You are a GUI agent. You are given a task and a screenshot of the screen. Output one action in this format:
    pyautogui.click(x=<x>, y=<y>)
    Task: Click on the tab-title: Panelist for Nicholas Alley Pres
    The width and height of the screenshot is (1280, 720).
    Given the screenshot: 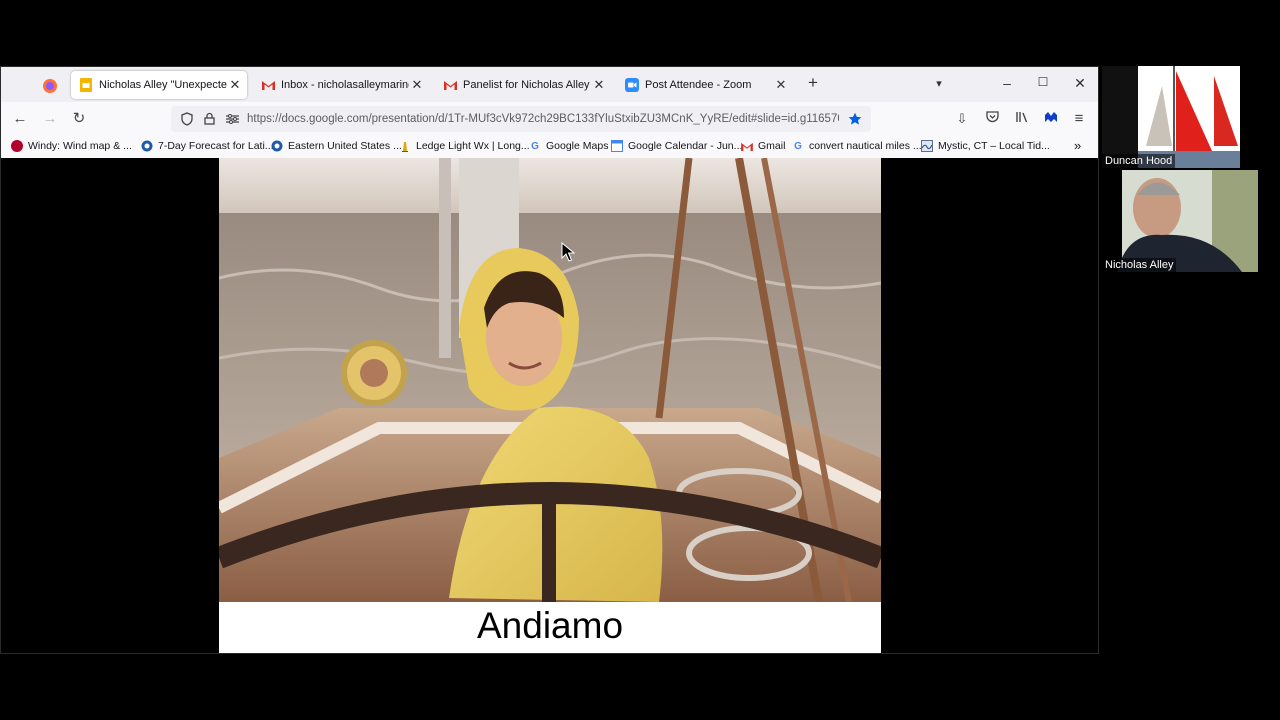 What is the action you would take?
    pyautogui.click(x=527, y=85)
    